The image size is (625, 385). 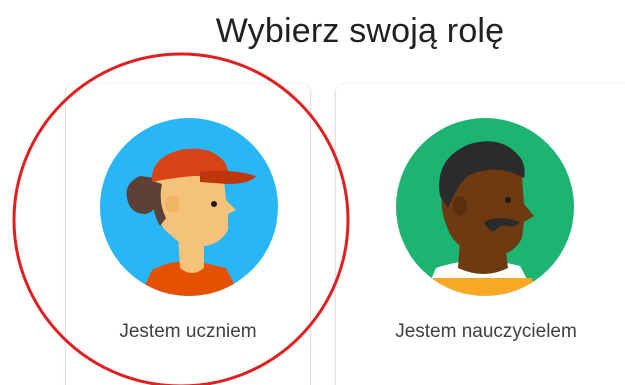 What do you see at coordinates (188, 331) in the screenshot?
I see `student-role-label: Jestem uczniem` at bounding box center [188, 331].